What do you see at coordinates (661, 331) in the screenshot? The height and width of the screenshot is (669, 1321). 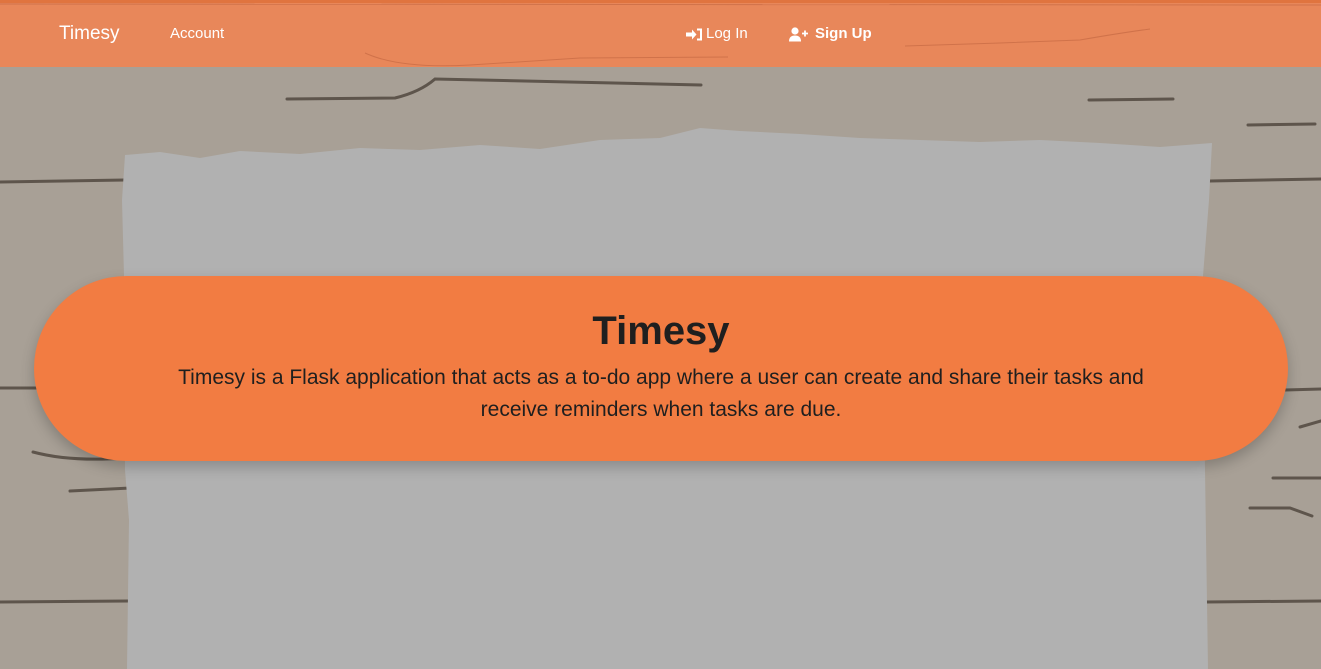 I see `hero-title: Timesy` at bounding box center [661, 331].